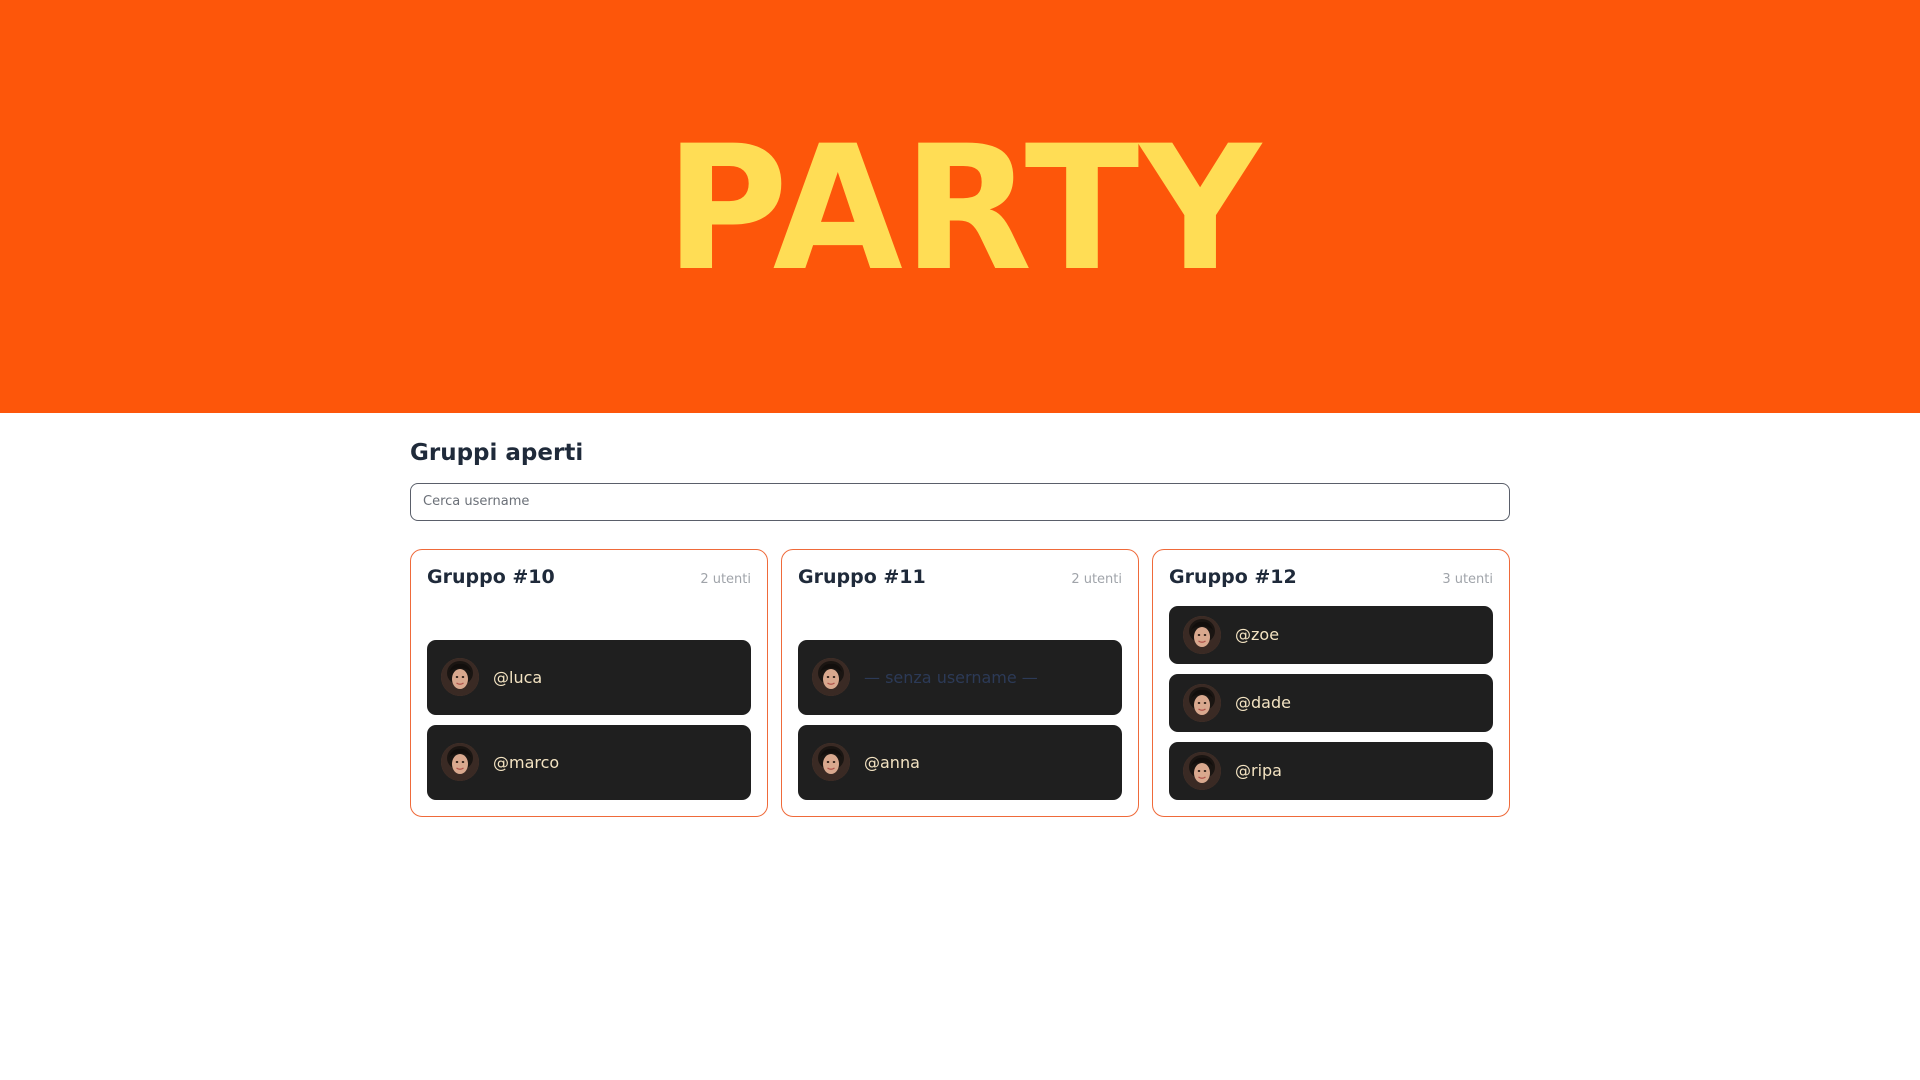 Image resolution: width=1920 pixels, height=1080 pixels. I want to click on group-header: Gruppo #11 2 utenti, so click(960, 582).